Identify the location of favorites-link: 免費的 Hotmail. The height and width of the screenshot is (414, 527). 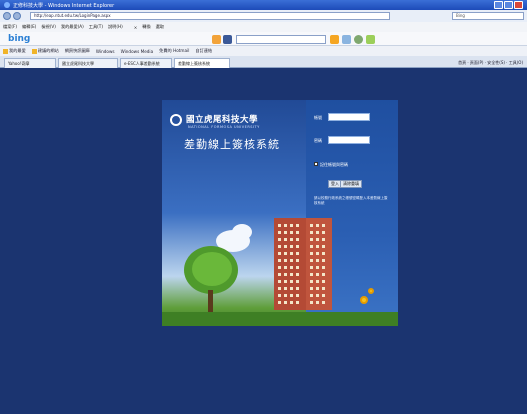
(174, 51).